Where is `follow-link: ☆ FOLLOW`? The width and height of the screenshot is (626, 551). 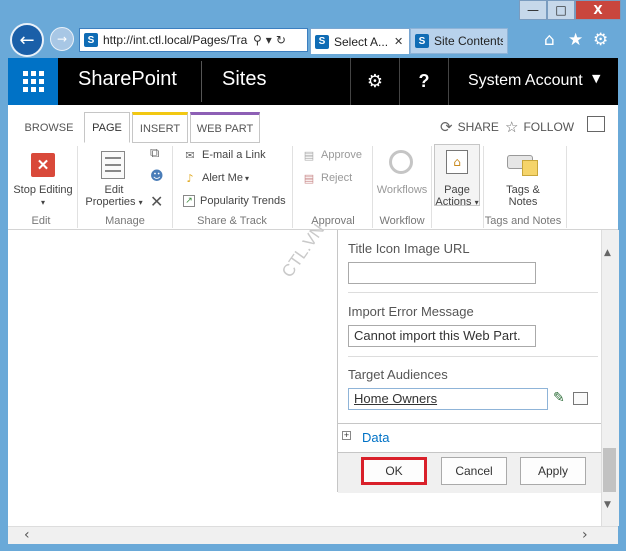
follow-link: ☆ FOLLOW is located at coordinates (539, 127).